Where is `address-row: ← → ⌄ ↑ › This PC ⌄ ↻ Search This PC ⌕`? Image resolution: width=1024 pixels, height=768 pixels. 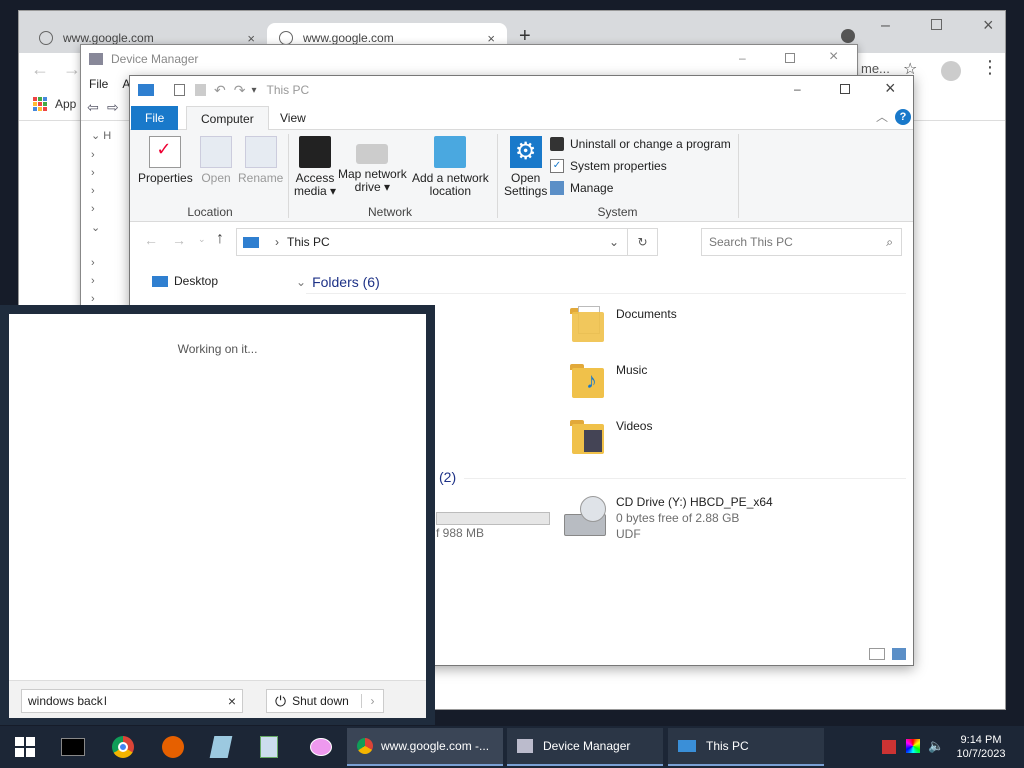
address-row: ← → ⌄ ↑ › This PC ⌄ ↻ Search This PC ⌕ is located at coordinates (521, 242).